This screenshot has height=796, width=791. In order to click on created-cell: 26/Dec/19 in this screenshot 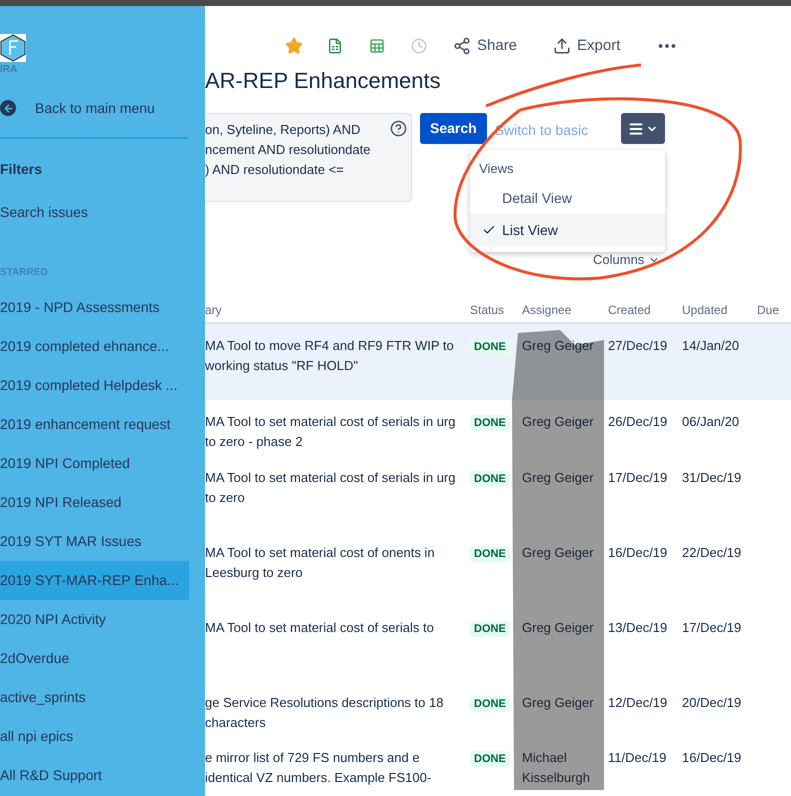, I will do `click(638, 421)`.